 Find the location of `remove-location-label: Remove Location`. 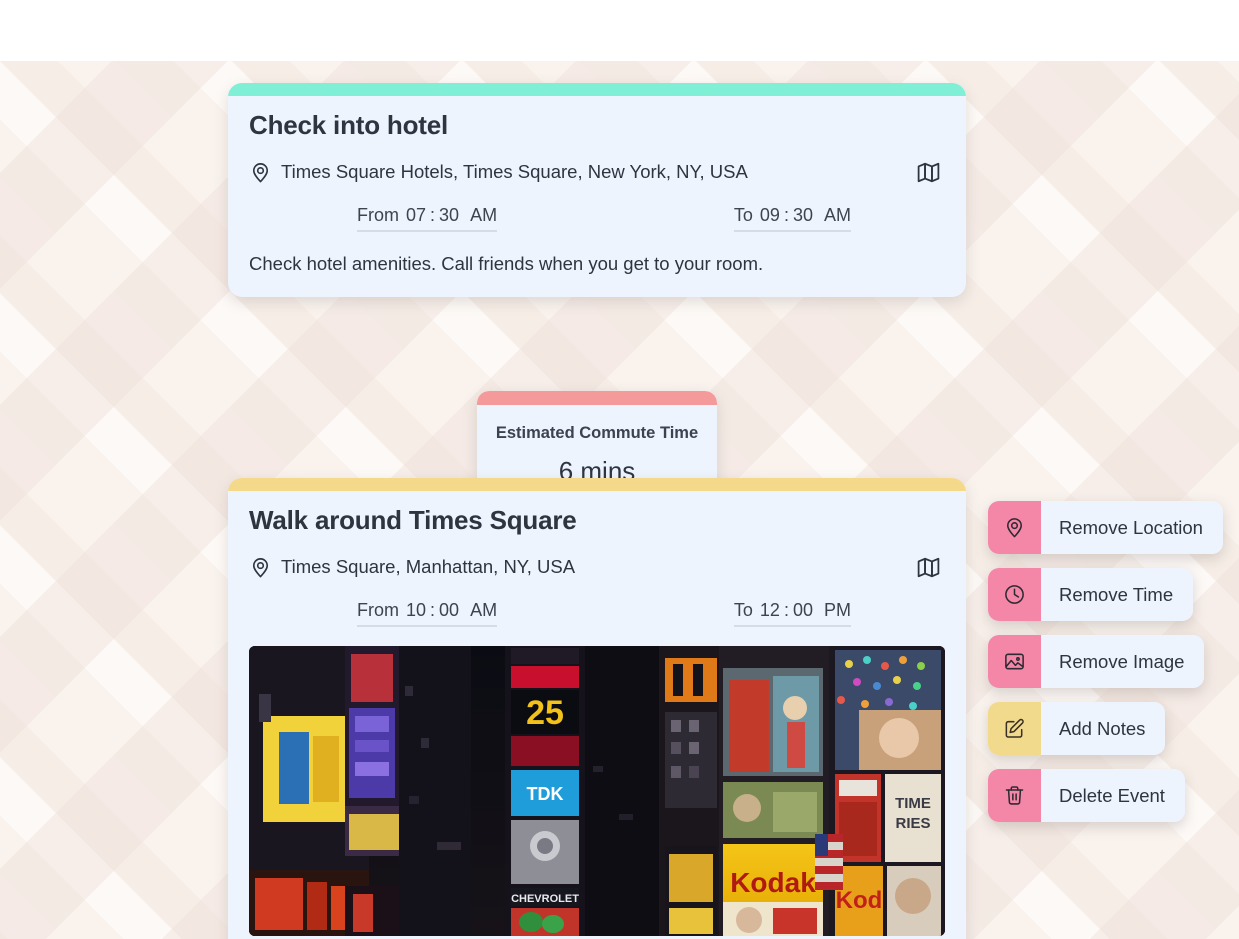

remove-location-label: Remove Location is located at coordinates (1132, 527).